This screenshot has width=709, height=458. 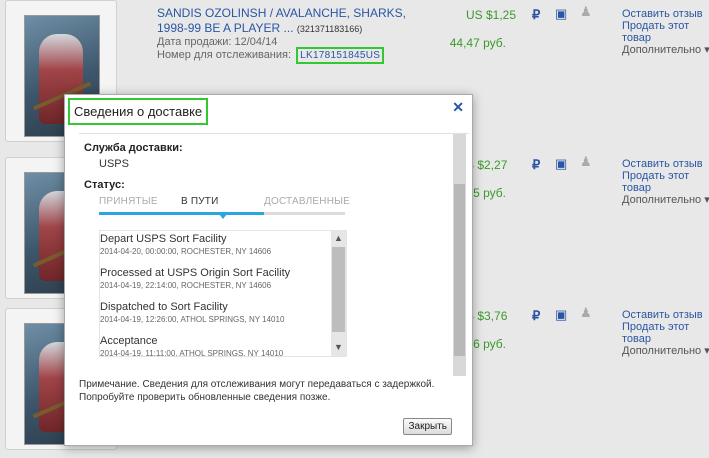 I want to click on chevron-up-icon: ▲, so click(x=338, y=238).